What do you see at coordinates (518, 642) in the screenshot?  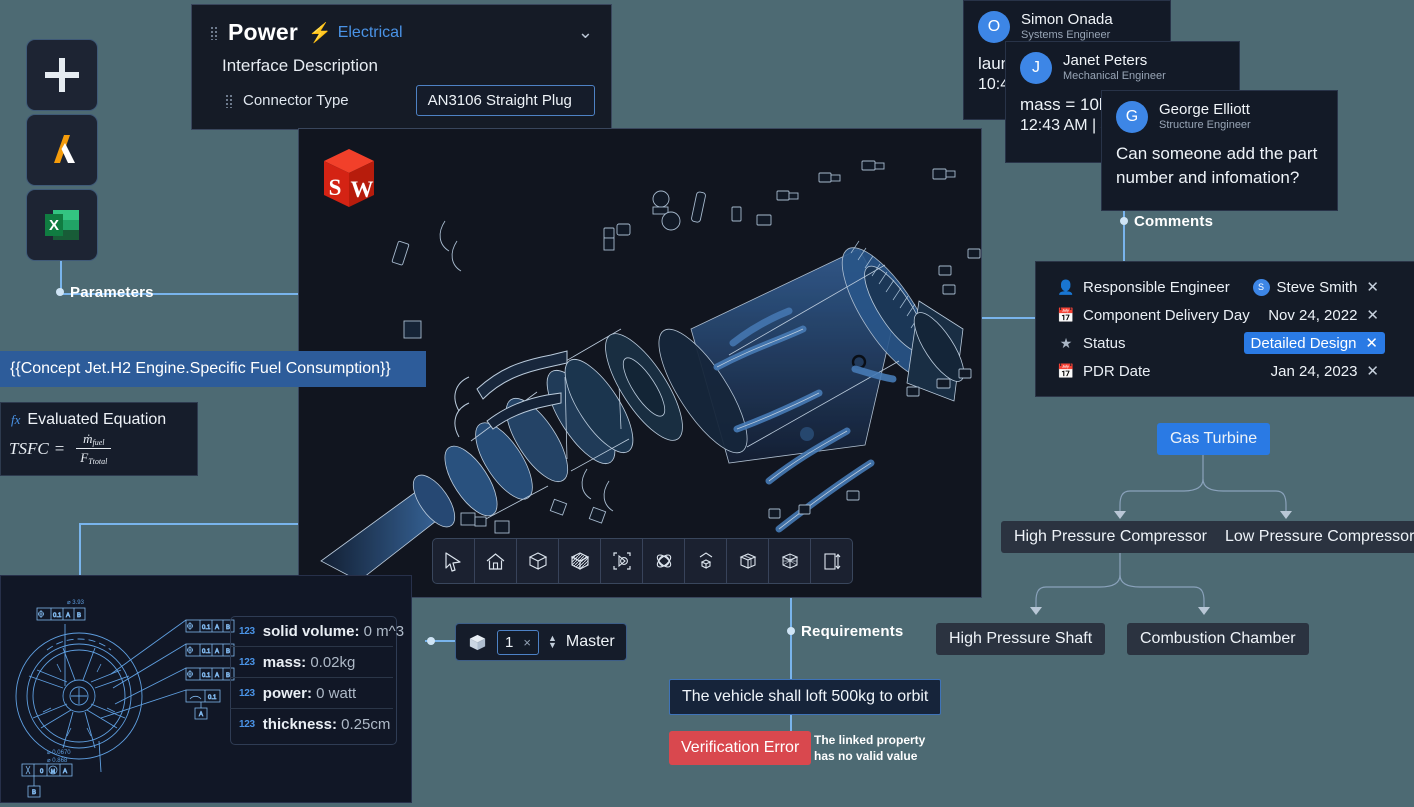 I see `instance-count-input: 1 ×` at bounding box center [518, 642].